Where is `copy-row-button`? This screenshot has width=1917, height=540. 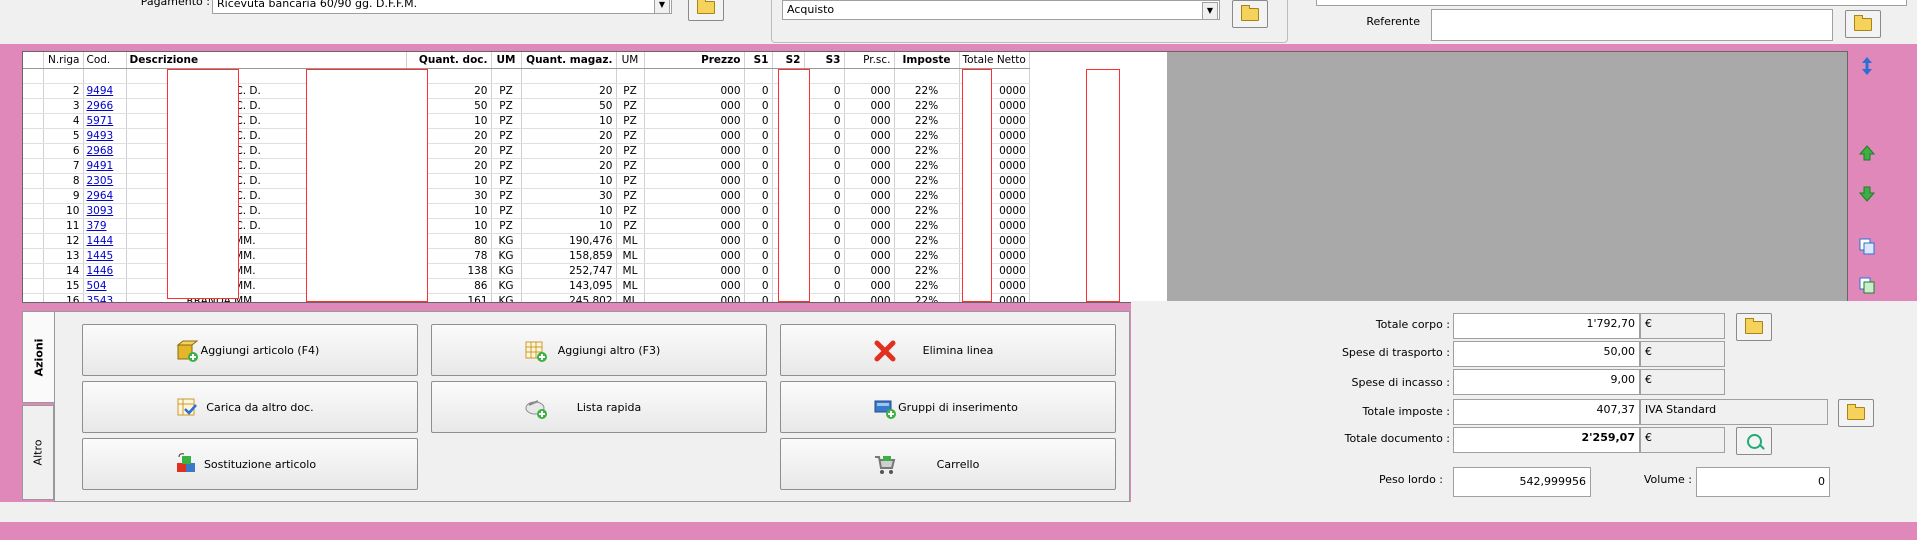
copy-row-button is located at coordinates (1867, 246).